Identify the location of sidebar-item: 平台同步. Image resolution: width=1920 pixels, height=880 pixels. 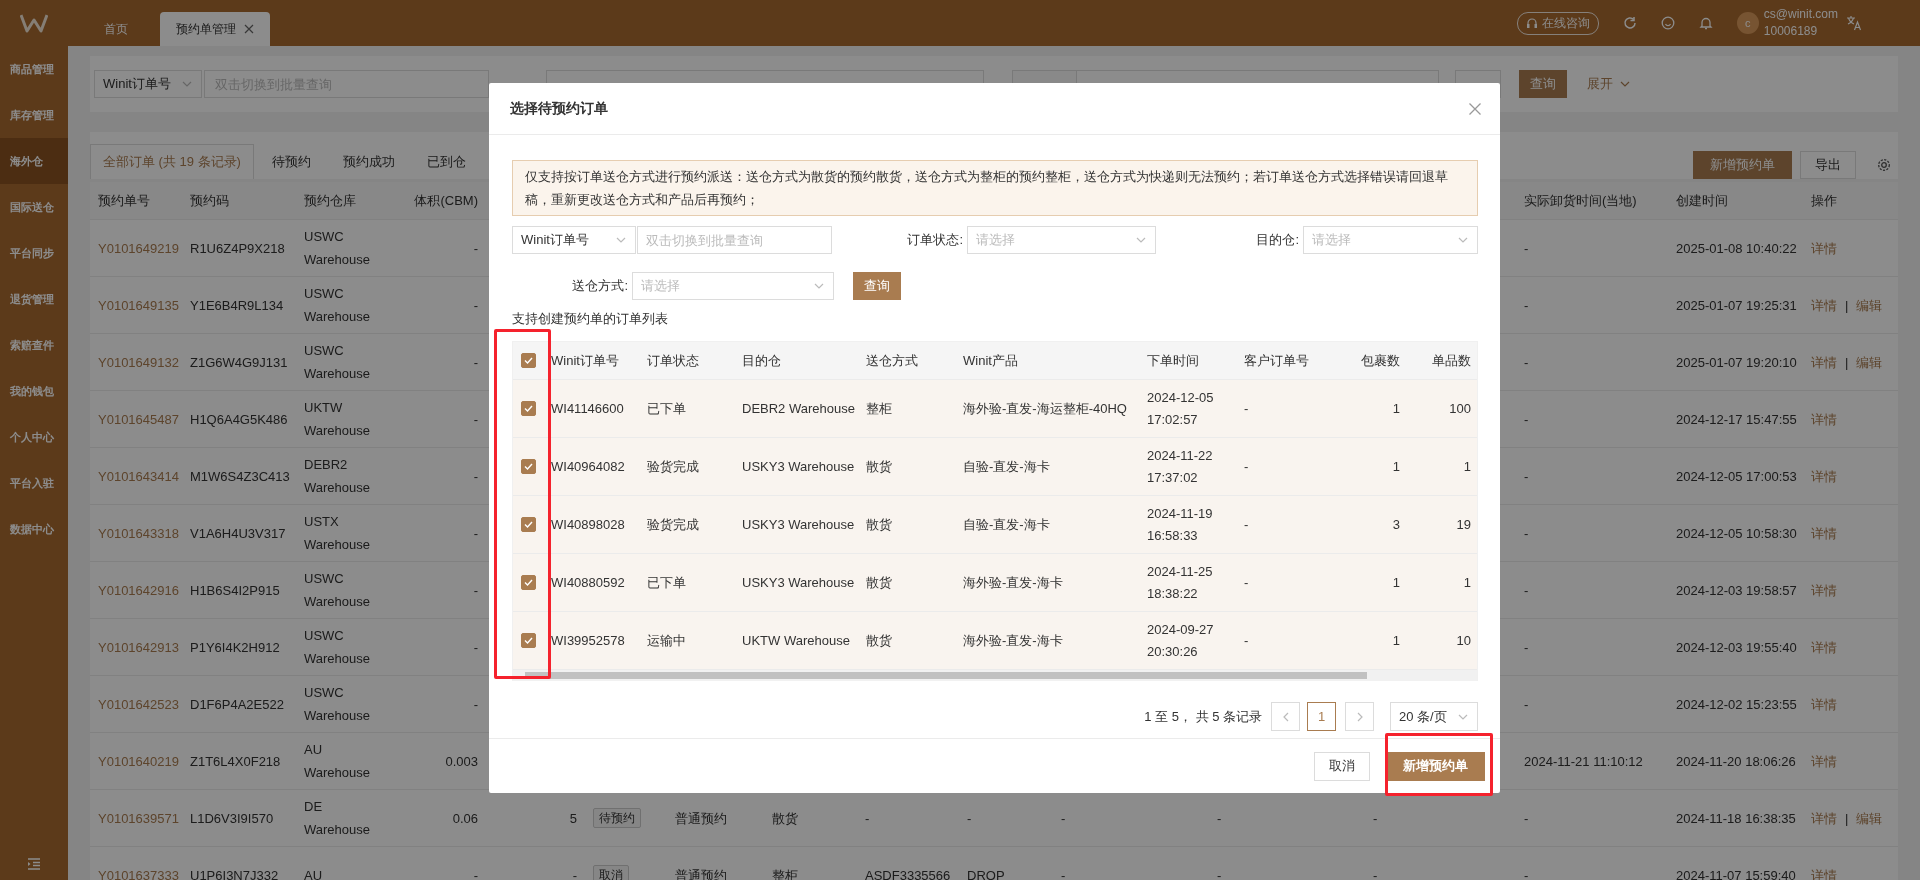
(34, 253).